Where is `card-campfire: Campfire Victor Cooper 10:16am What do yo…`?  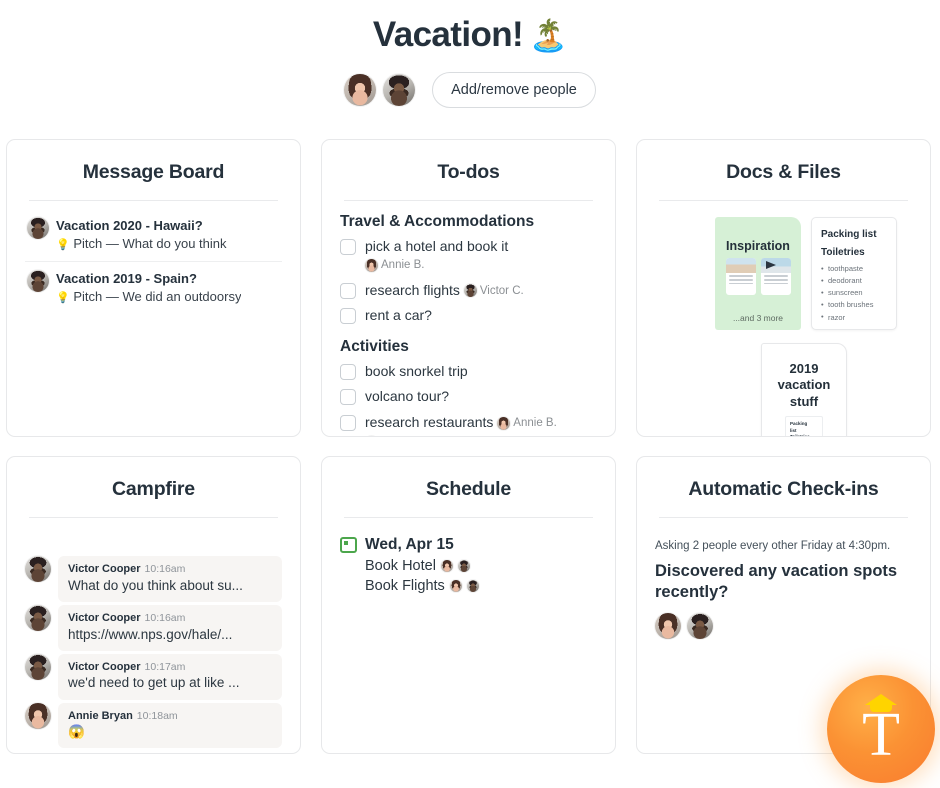
card-campfire: Campfire Victor Cooper 10:16am What do yo… is located at coordinates (153, 605).